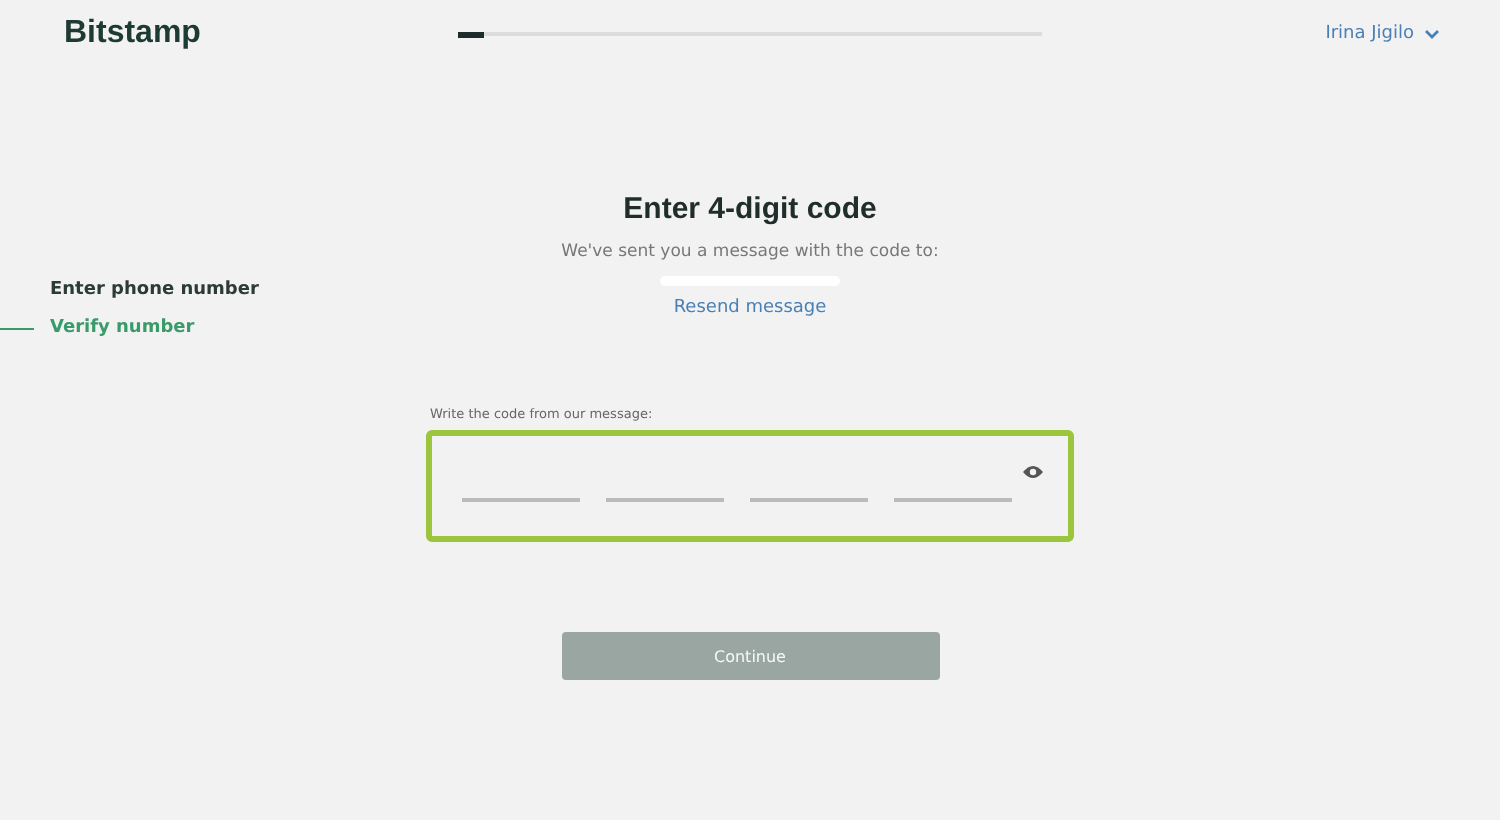 The image size is (1500, 820). What do you see at coordinates (1033, 472) in the screenshot?
I see `eye-icon` at bounding box center [1033, 472].